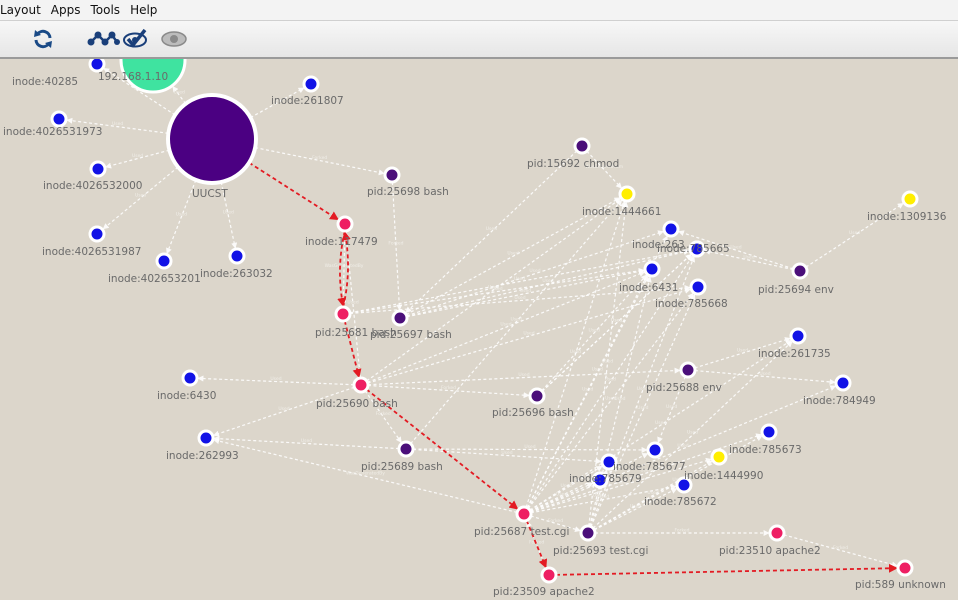  Describe the element at coordinates (411, 335) in the screenshot. I see `node-label: pid:25697 bash` at that location.